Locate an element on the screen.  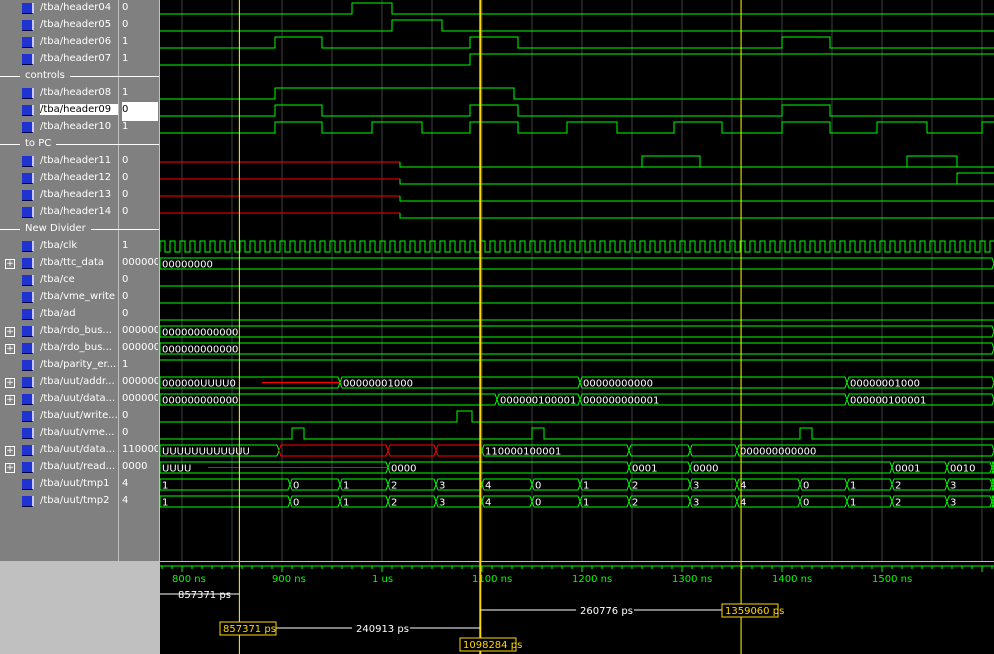
signal-row: /tba/ad is located at coordinates (59, 314).